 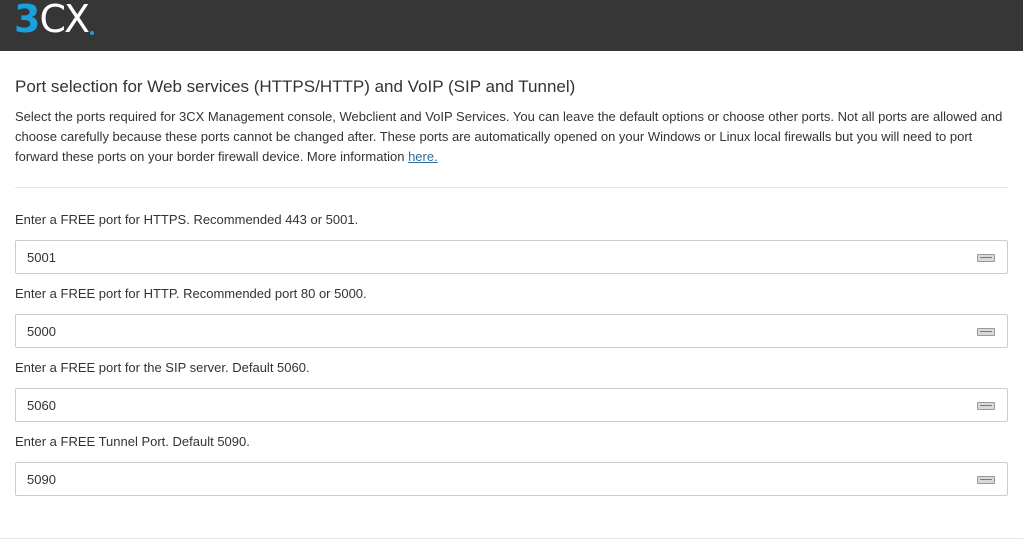 I want to click on 3cx-logo: 3 CX, so click(x=54, y=20).